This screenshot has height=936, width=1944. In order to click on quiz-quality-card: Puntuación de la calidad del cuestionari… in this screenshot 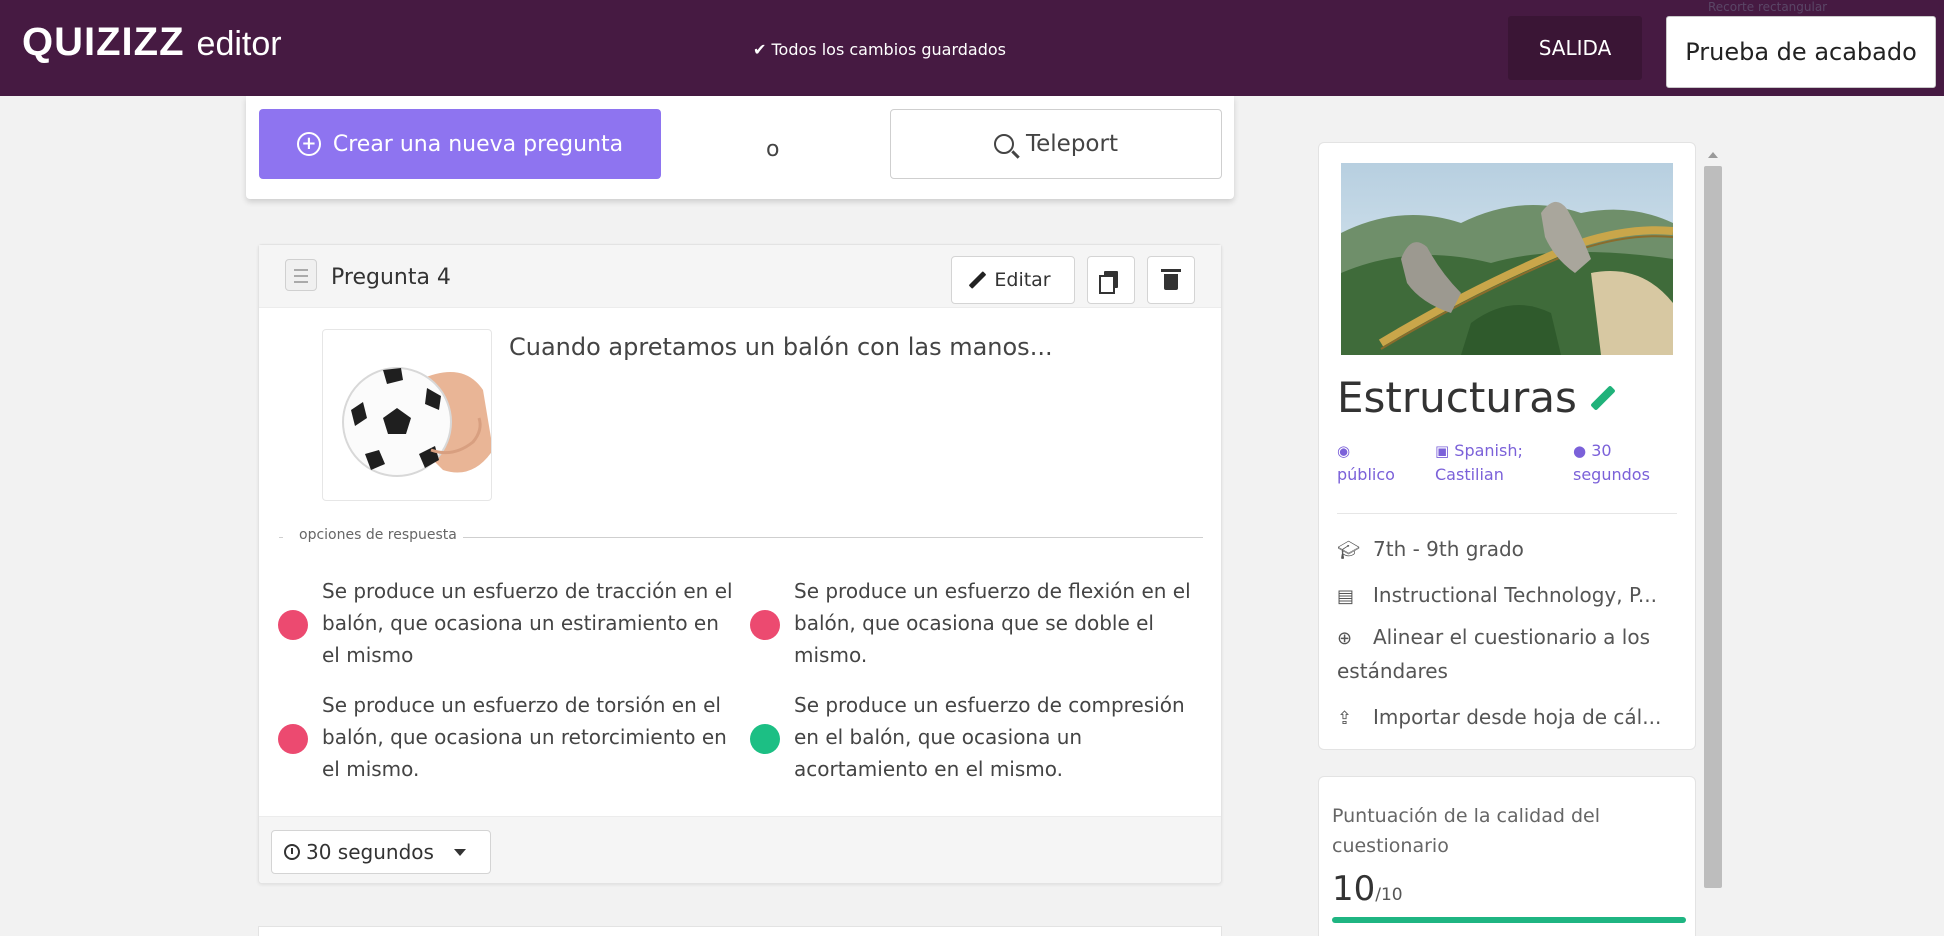, I will do `click(1507, 856)`.